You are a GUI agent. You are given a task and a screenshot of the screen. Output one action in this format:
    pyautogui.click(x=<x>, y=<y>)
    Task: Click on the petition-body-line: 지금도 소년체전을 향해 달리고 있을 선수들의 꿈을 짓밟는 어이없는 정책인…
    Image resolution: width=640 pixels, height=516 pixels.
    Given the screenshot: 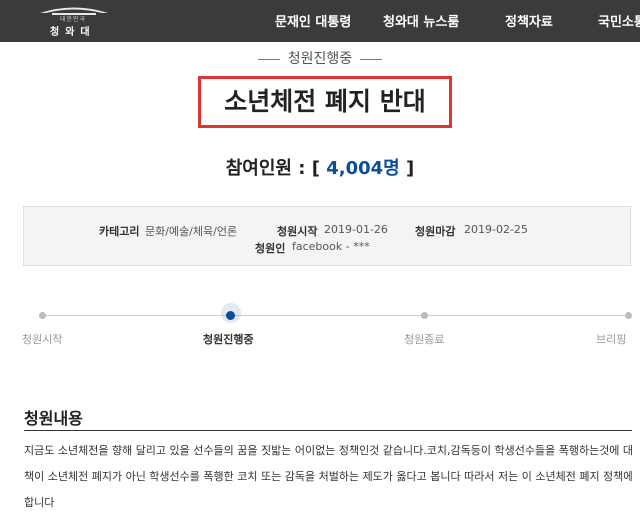 What is the action you would take?
    pyautogui.click(x=328, y=450)
    